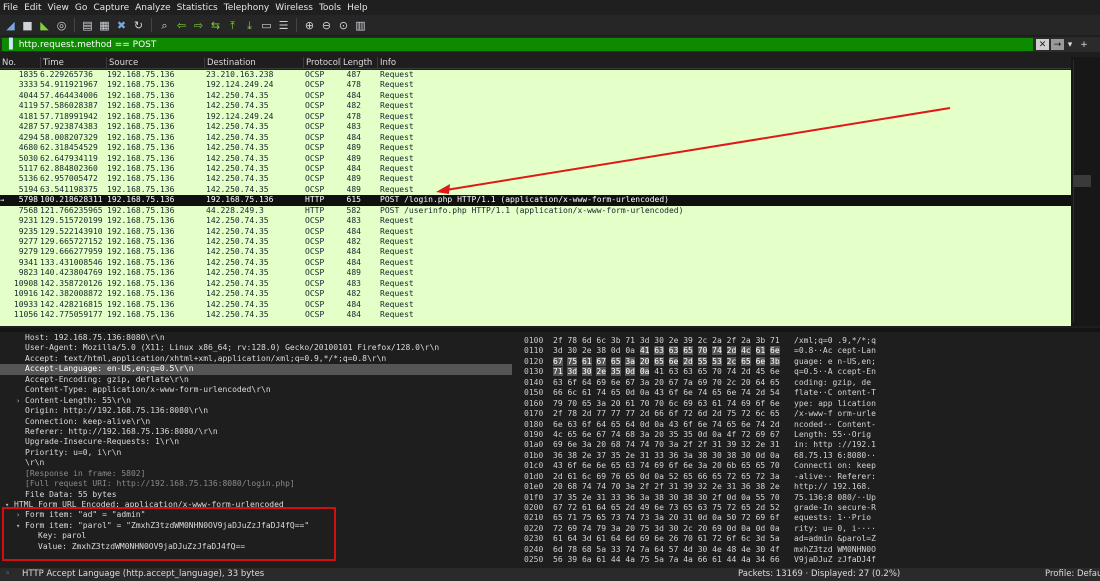 The image size is (1100, 581). What do you see at coordinates (296, 8) in the screenshot?
I see `menu-wireless: Wireless` at bounding box center [296, 8].